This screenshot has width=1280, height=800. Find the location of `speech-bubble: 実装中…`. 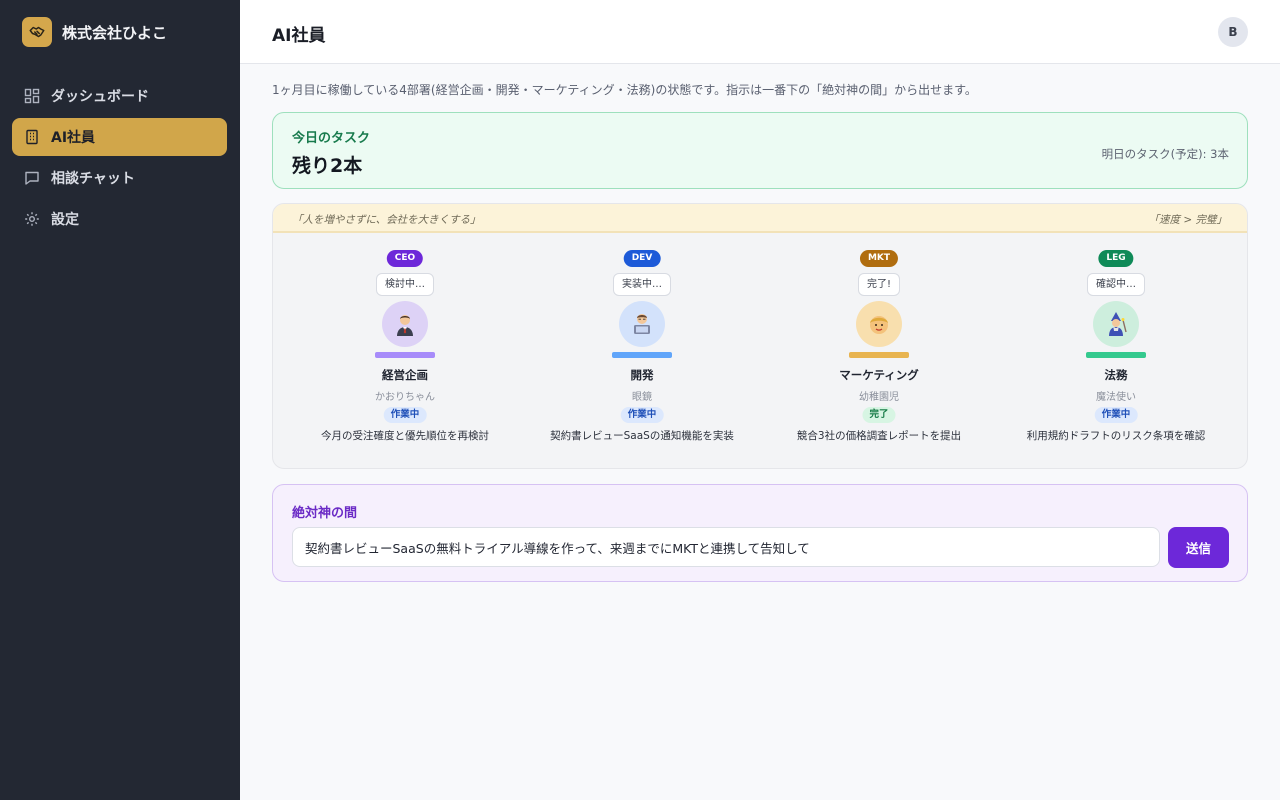

speech-bubble: 実装中… is located at coordinates (642, 284).